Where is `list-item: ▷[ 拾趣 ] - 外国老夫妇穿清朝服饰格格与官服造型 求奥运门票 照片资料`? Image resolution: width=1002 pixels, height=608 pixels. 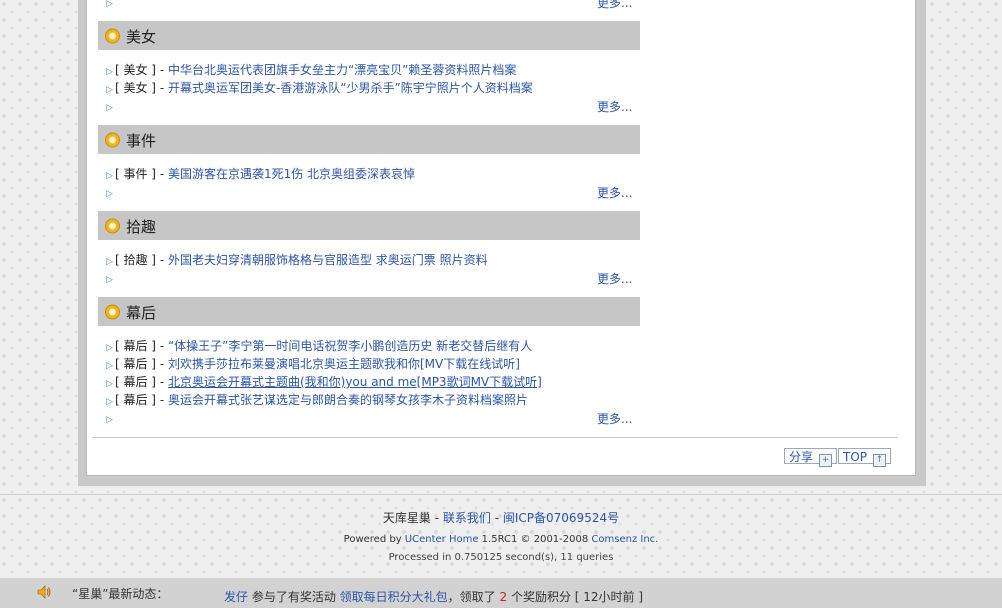 list-item: ▷[ 拾趣 ] - 外国老夫妇穿清朝服饰格格与官服造型 求奥运门票 照片资料 is located at coordinates (297, 260).